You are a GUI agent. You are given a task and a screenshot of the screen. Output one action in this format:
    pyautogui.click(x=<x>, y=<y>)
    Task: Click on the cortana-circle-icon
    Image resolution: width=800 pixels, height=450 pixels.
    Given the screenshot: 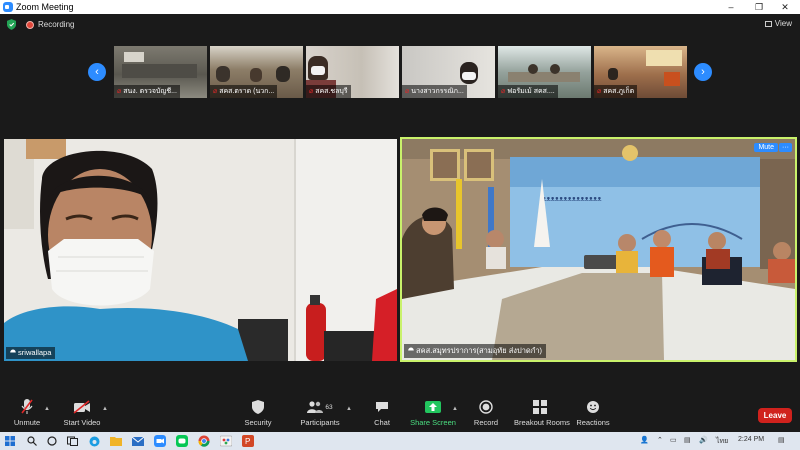 What is the action you would take?
    pyautogui.click(x=52, y=441)
    